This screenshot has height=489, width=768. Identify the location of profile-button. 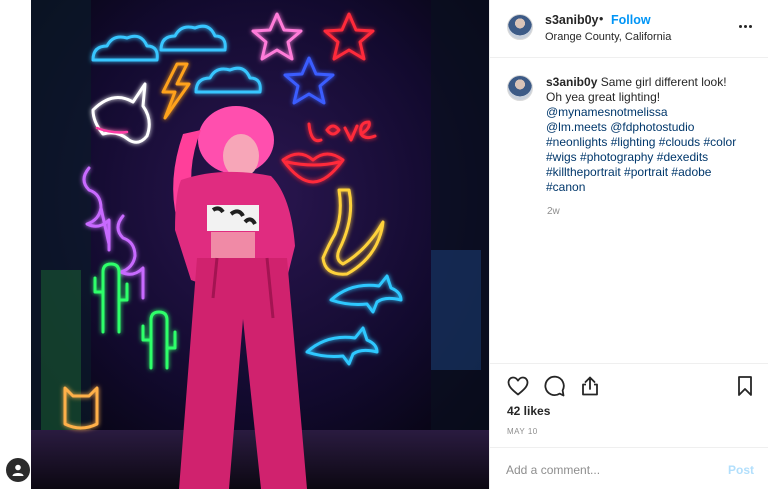
(18, 470).